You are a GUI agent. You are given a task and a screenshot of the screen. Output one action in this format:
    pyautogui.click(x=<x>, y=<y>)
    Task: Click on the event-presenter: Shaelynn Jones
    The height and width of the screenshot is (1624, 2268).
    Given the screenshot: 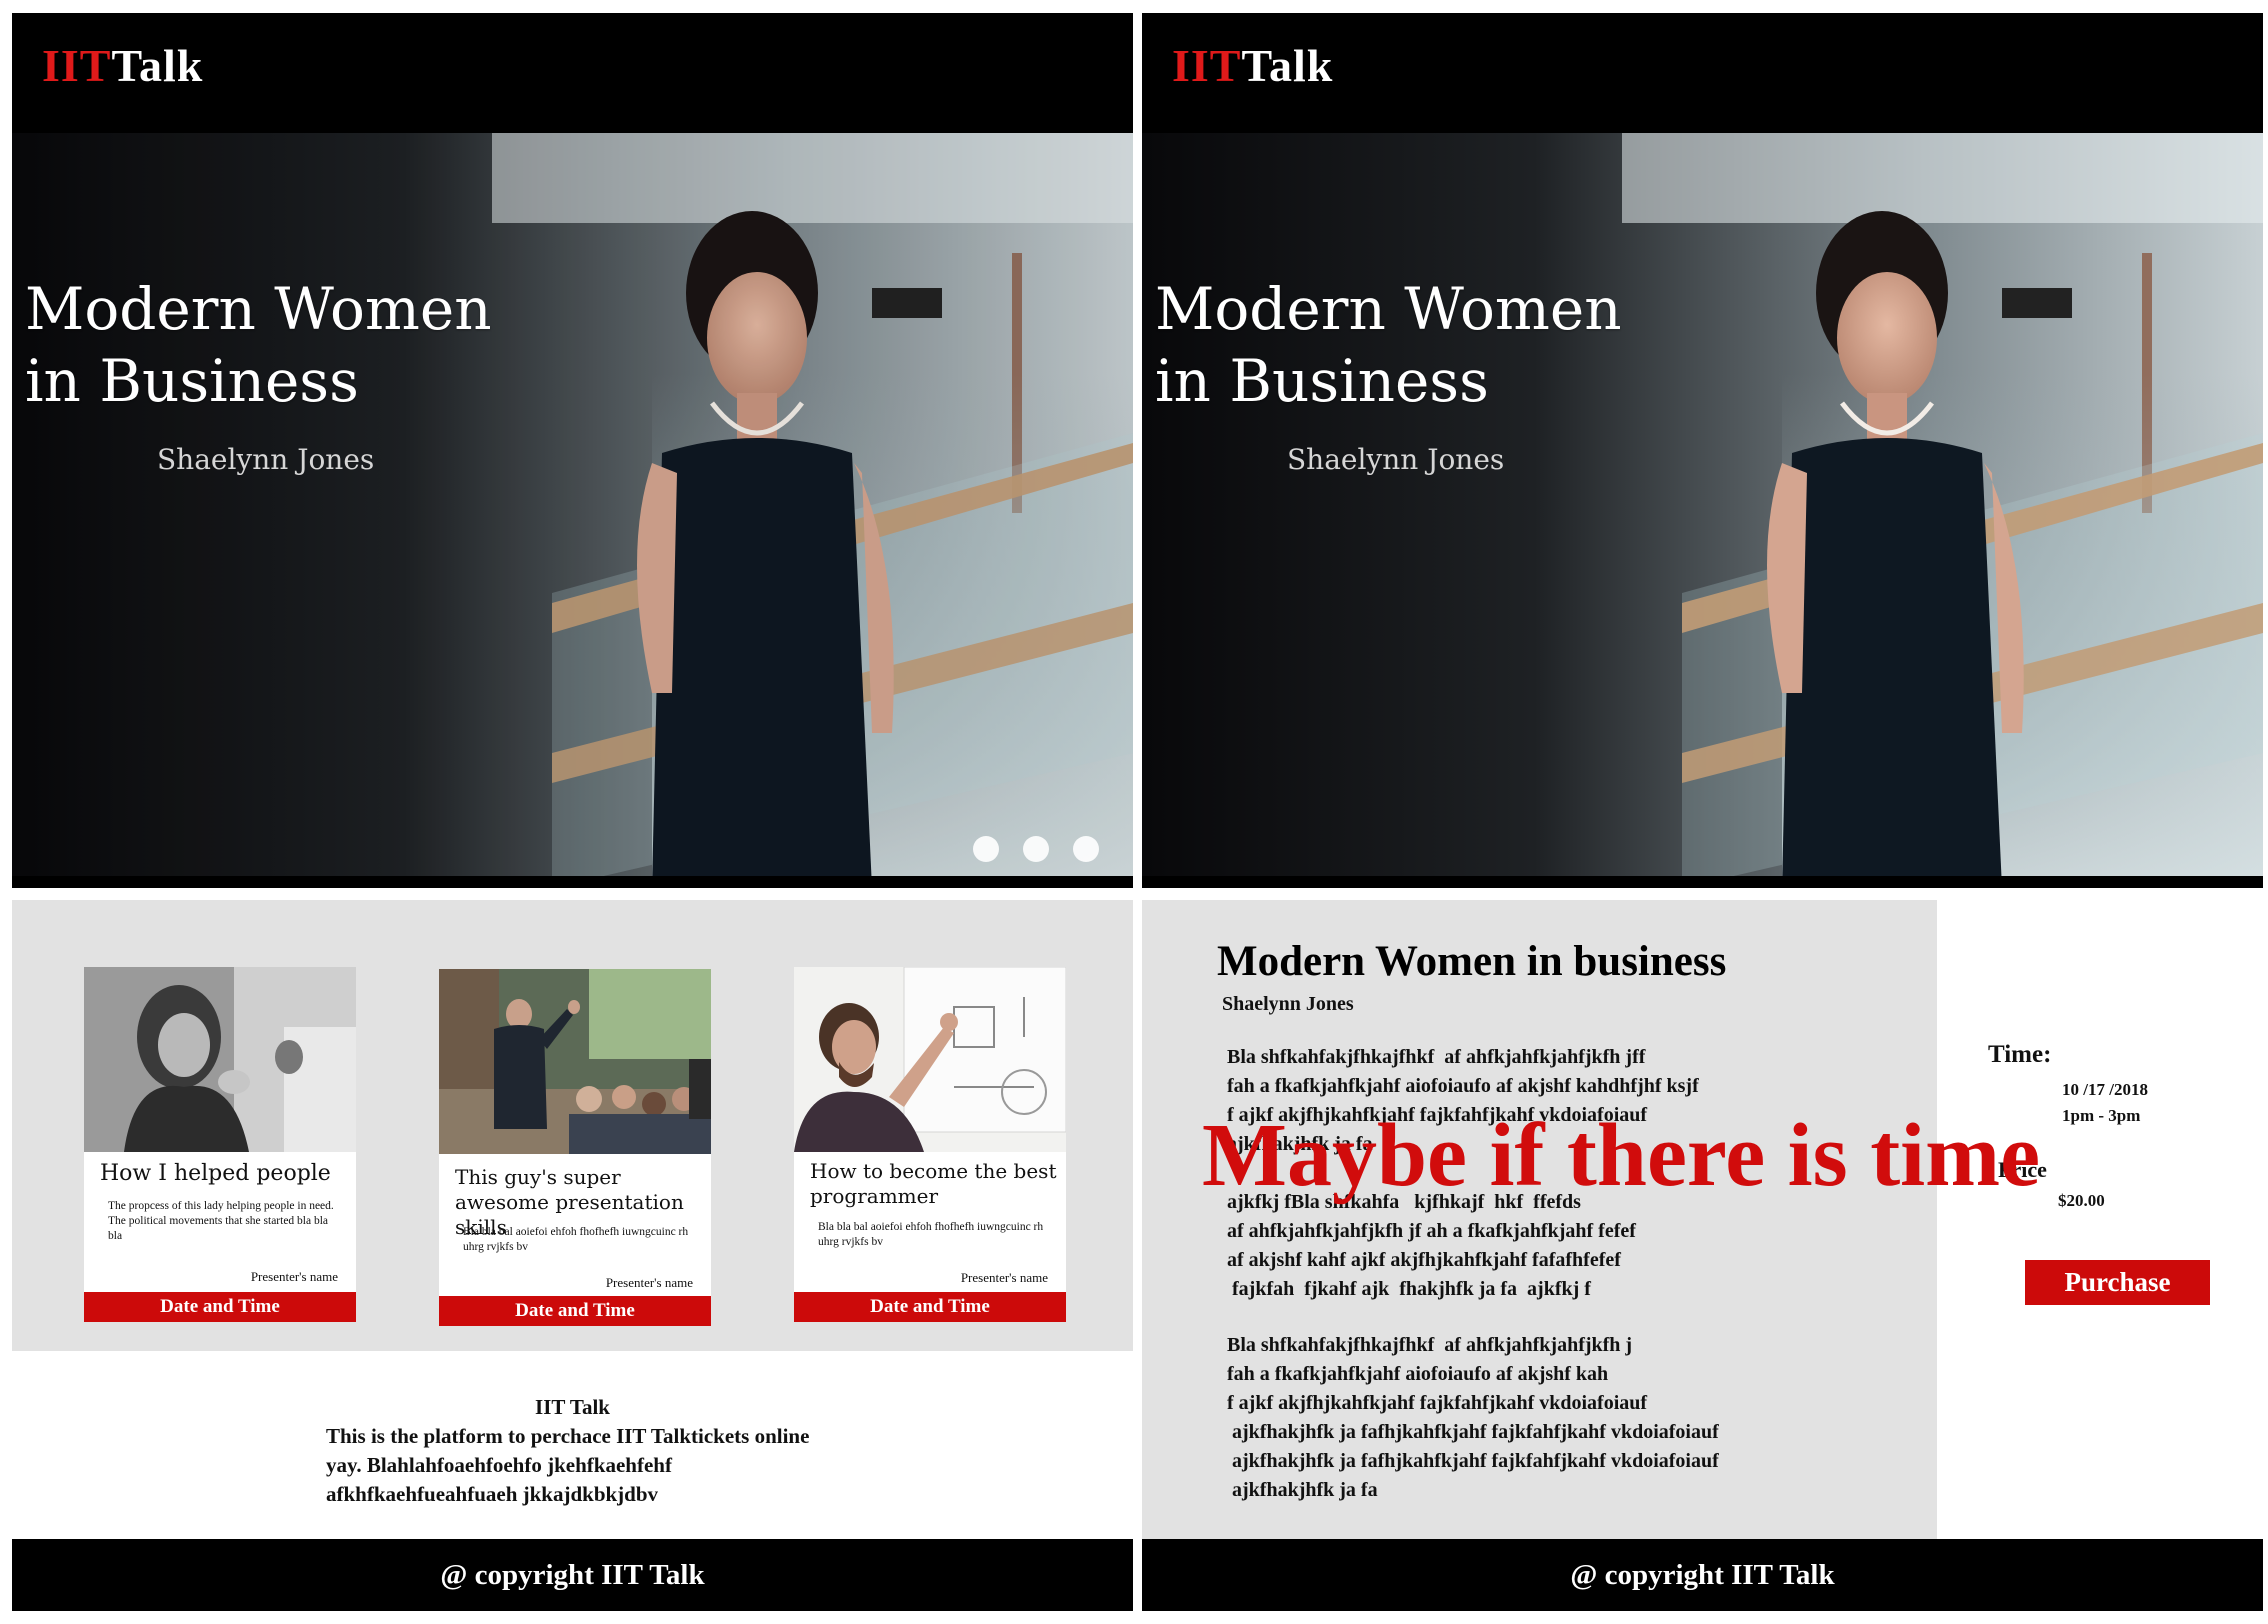 What is the action you would take?
    pyautogui.click(x=1288, y=1004)
    